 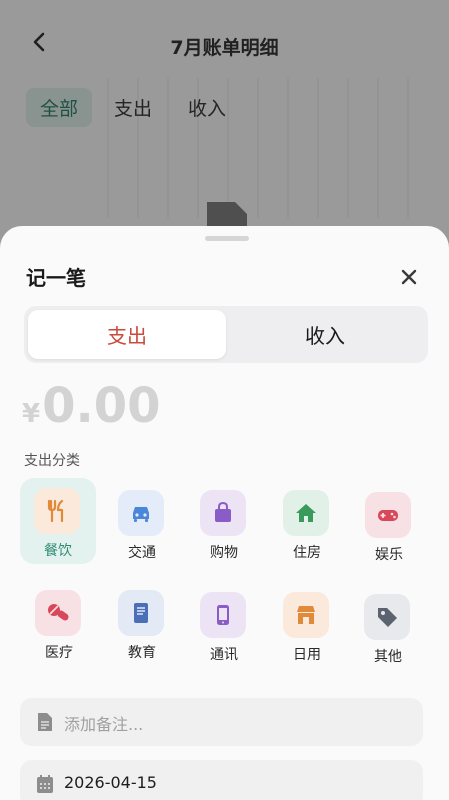 What do you see at coordinates (224, 655) in the screenshot?
I see `category-name: 通讯` at bounding box center [224, 655].